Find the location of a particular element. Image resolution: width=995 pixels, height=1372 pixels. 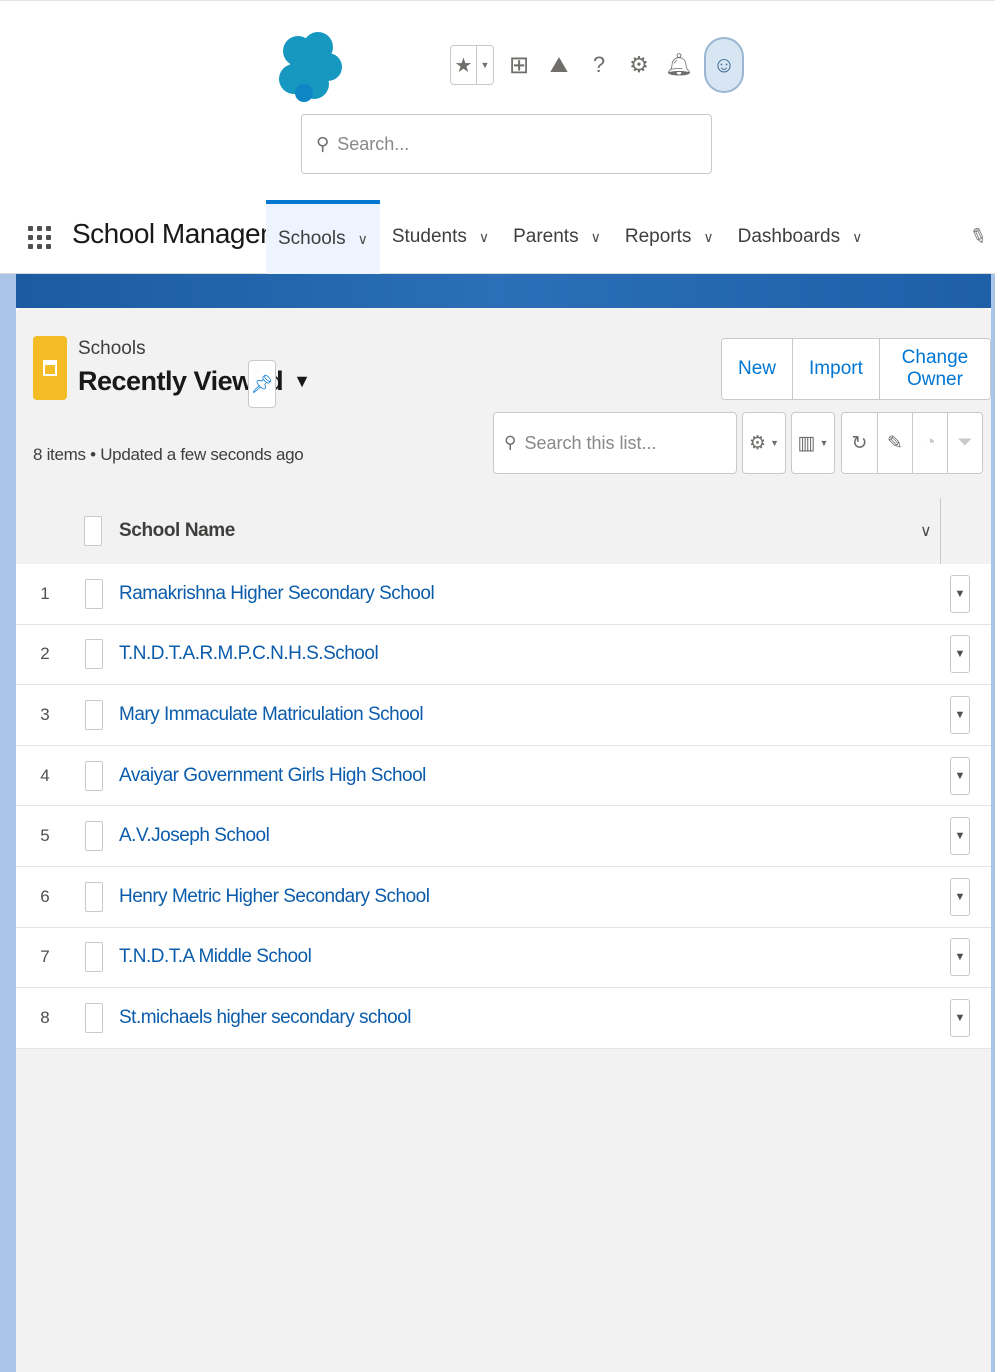

user-avatar: ☺ is located at coordinates (724, 65).